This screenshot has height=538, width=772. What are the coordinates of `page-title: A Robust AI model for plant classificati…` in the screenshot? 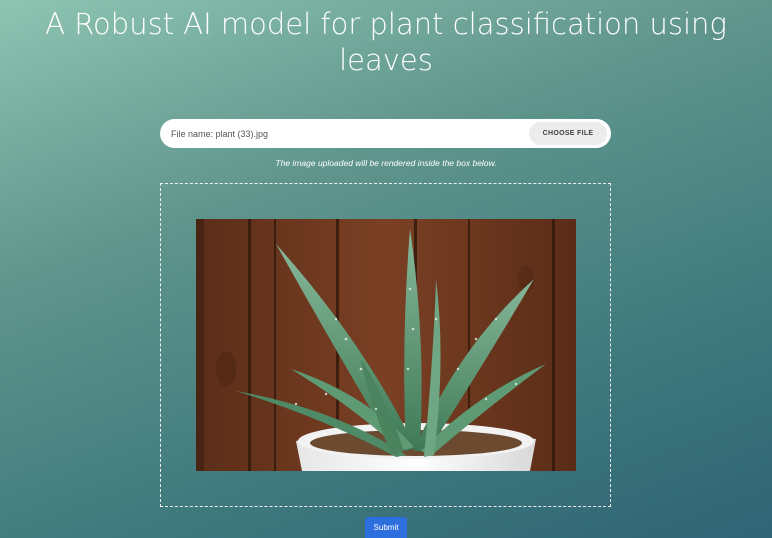 It's located at (386, 42).